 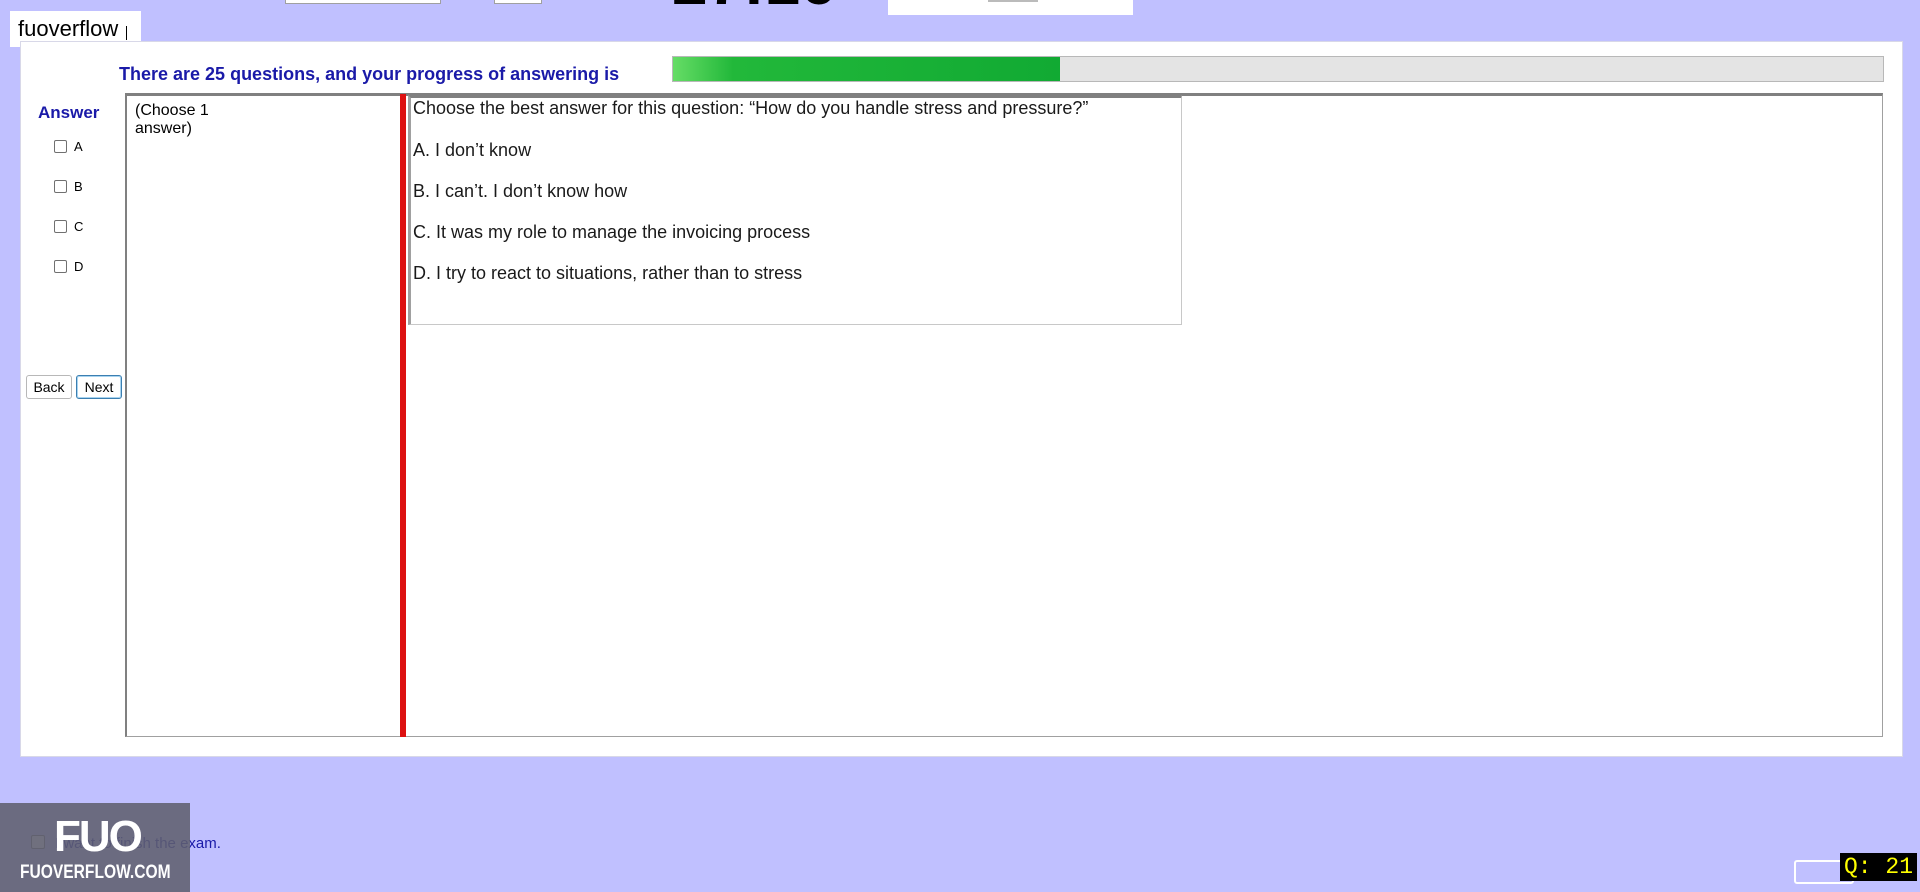 What do you see at coordinates (69, 112) in the screenshot?
I see `answer-heading: Answer` at bounding box center [69, 112].